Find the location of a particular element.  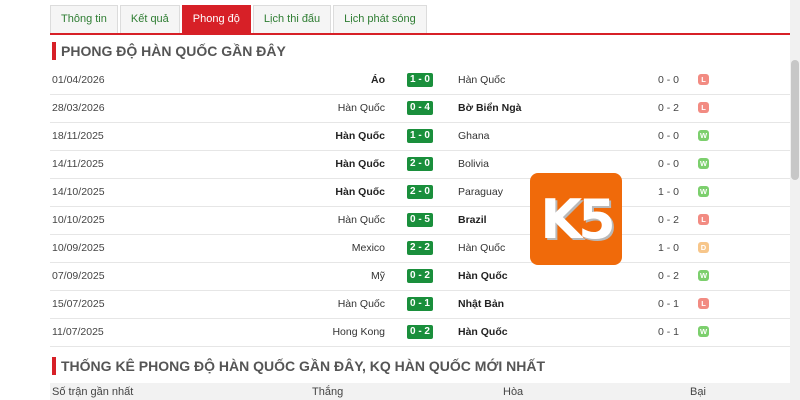

home-team: Hong Kong is located at coordinates (358, 332).